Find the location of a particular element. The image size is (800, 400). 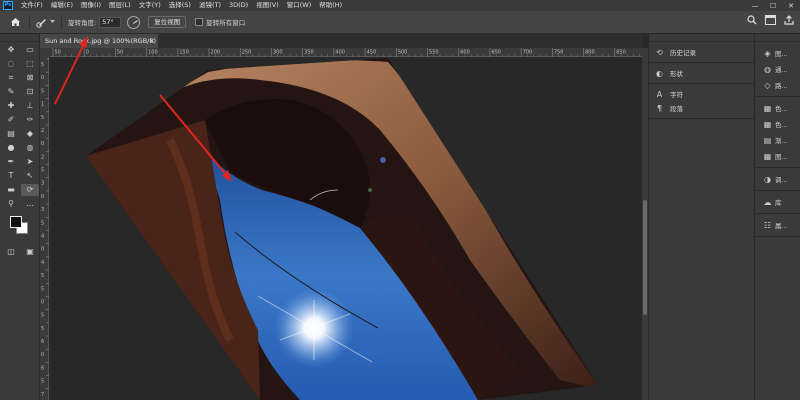

menu-file: 文件(F) is located at coordinates (32, 5).